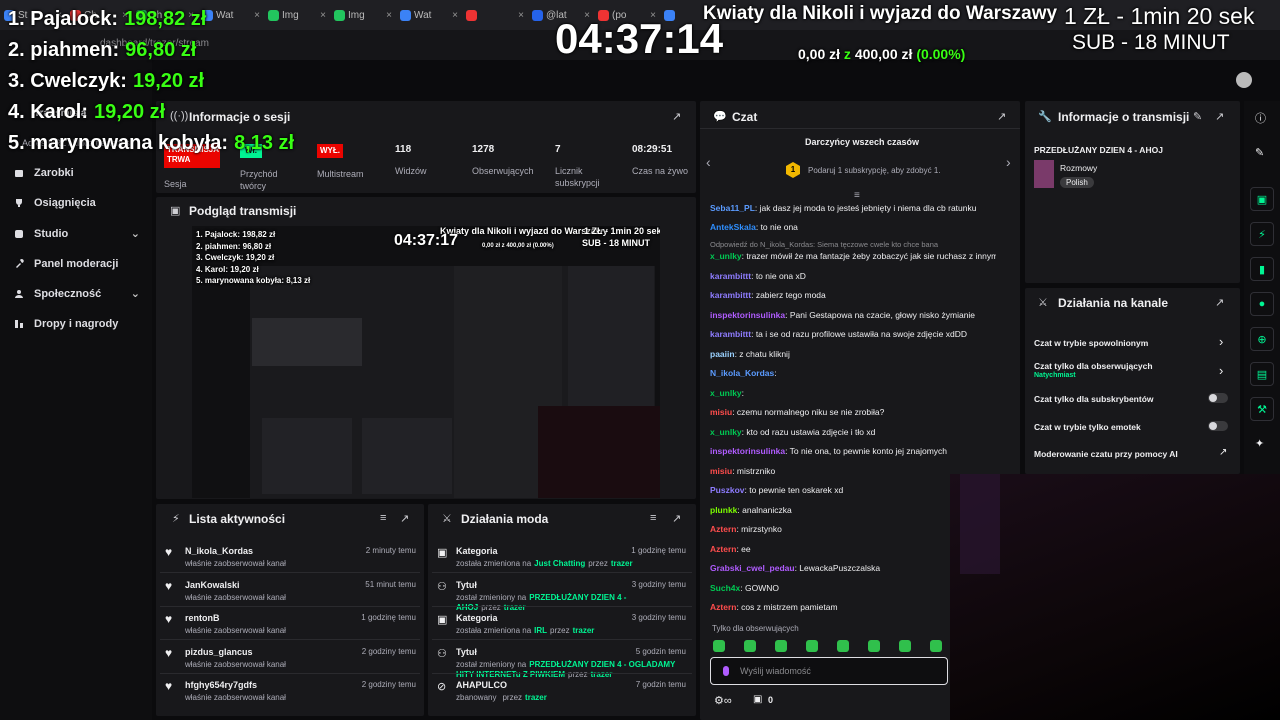 The height and width of the screenshot is (720, 1280). What do you see at coordinates (423, 15) in the screenshot?
I see `tab-label: Wat` at bounding box center [423, 15].